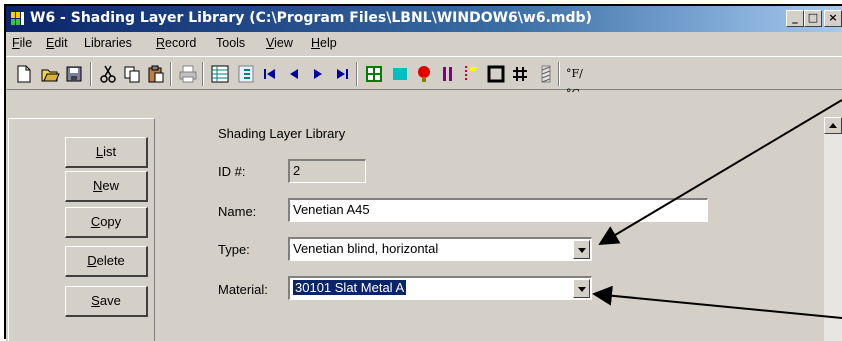  Describe the element at coordinates (176, 43) in the screenshot. I see `menu-record: Record` at that location.